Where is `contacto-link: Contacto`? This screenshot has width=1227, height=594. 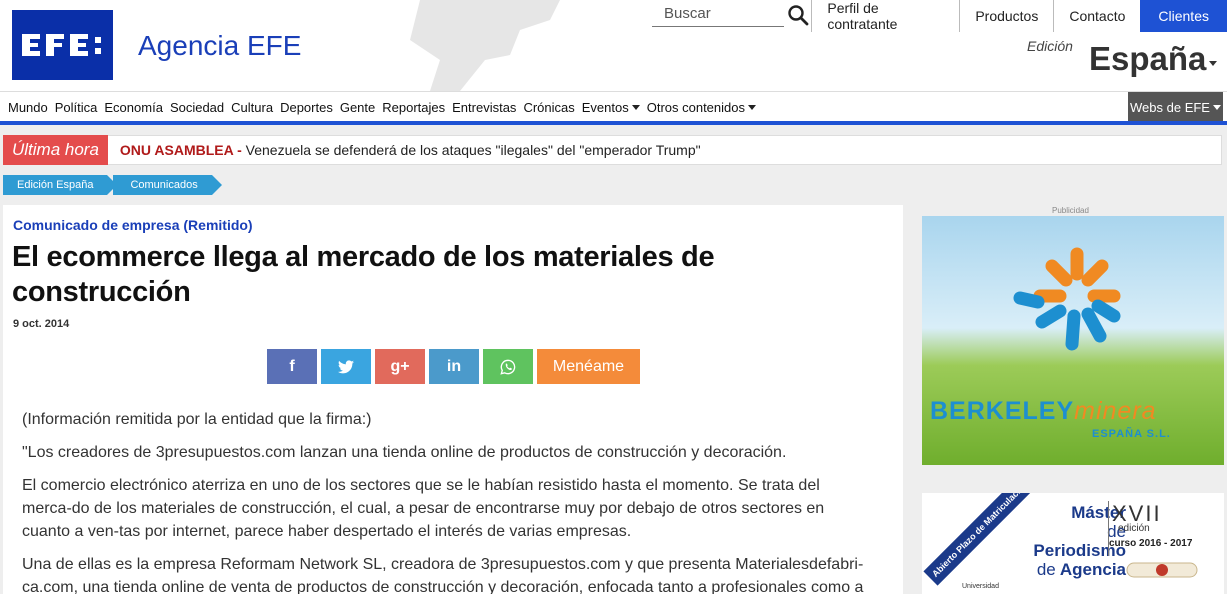
contacto-link: Contacto is located at coordinates (1096, 16).